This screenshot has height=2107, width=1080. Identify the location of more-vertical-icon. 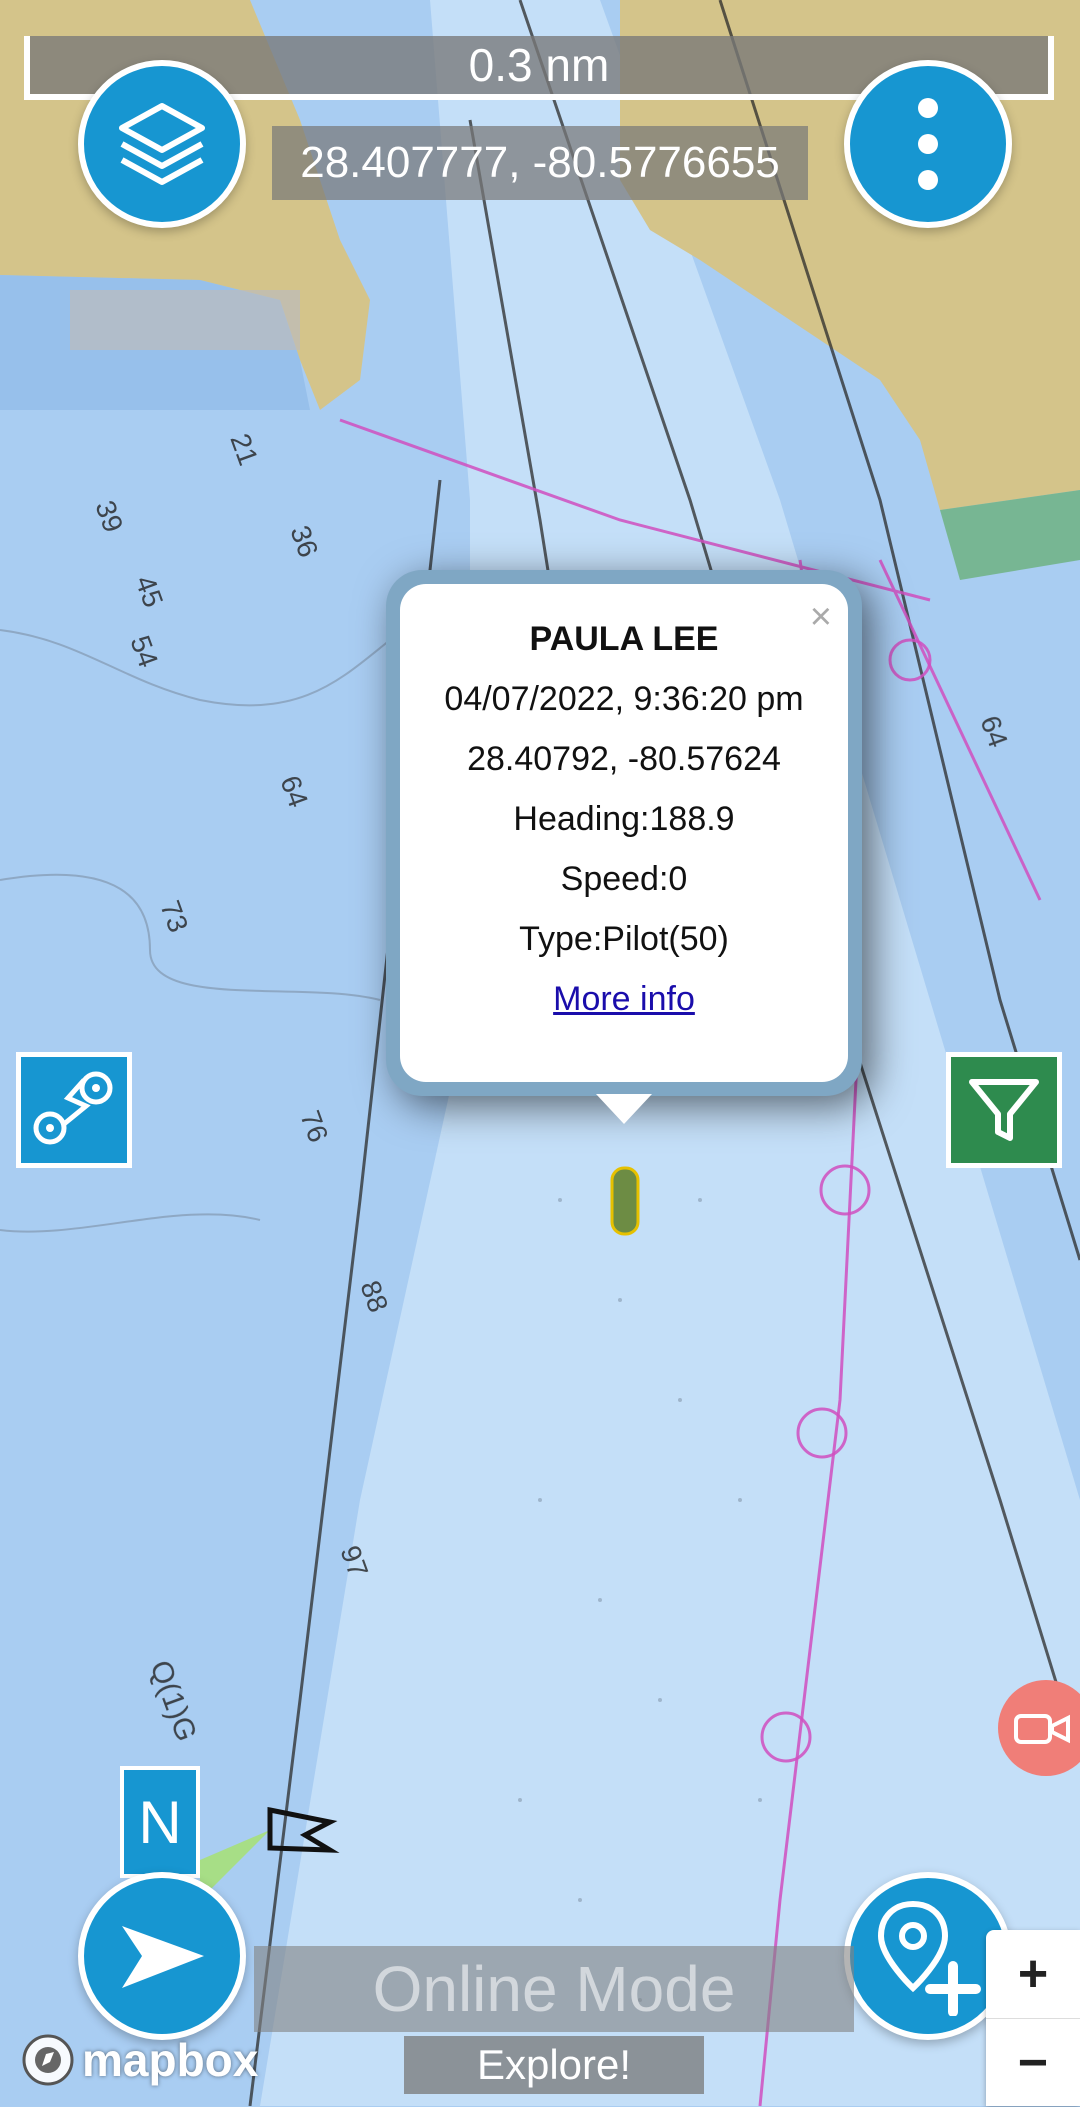
(928, 144).